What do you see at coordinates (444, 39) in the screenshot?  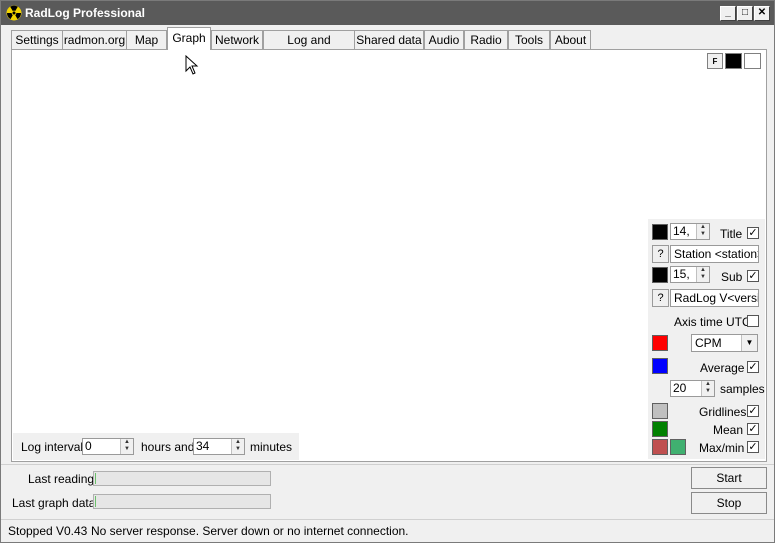 I see `tab-audio: Audio` at bounding box center [444, 39].